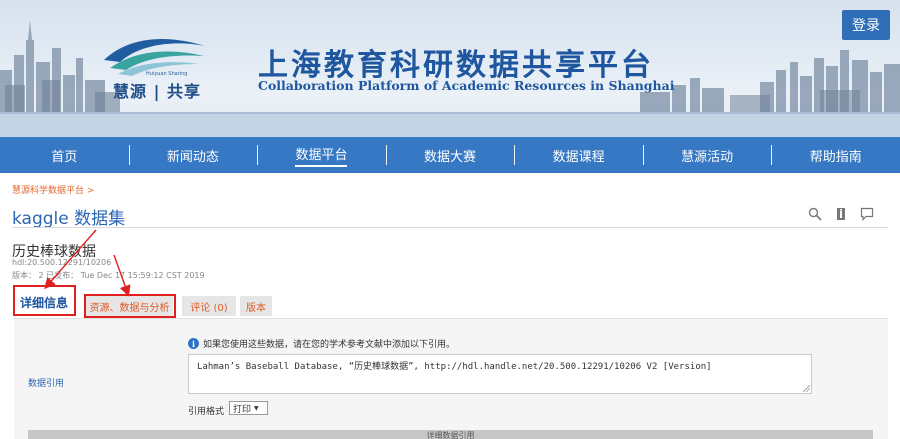 The height and width of the screenshot is (439, 900). I want to click on citation-note-text: 如果您使用这些数据，请在您的学术参考文献中添加以下引用。, so click(329, 345).